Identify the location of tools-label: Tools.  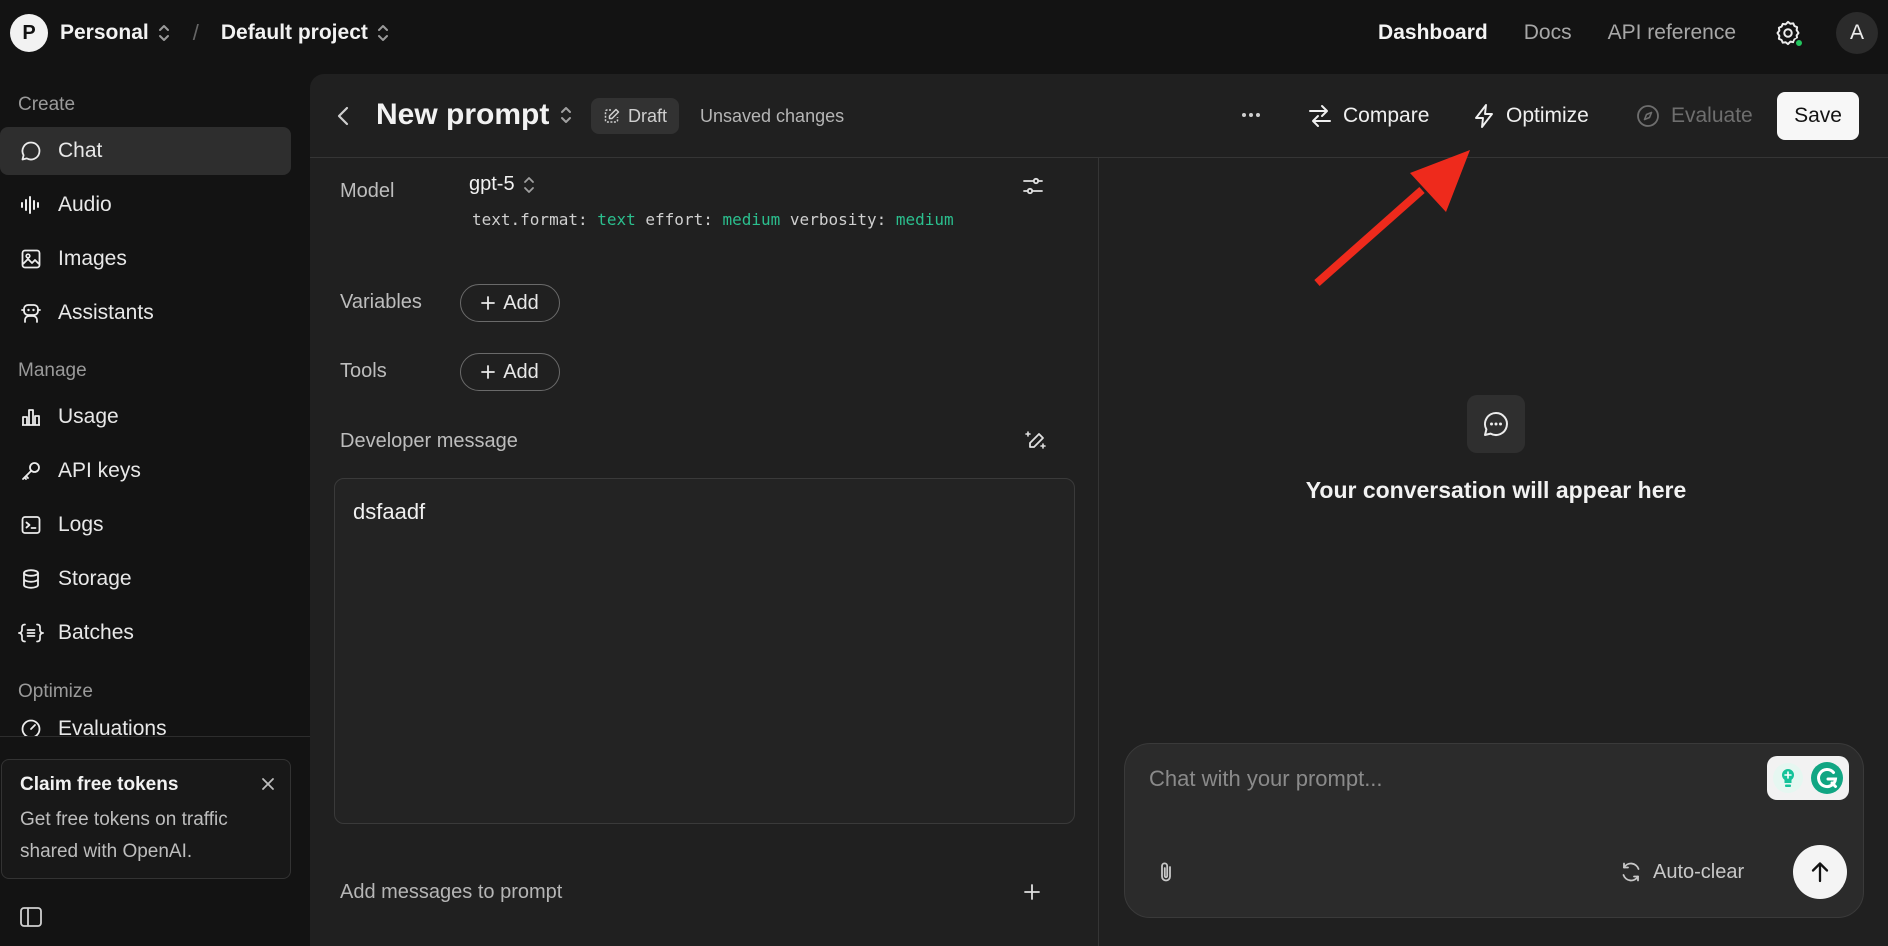
(363, 371).